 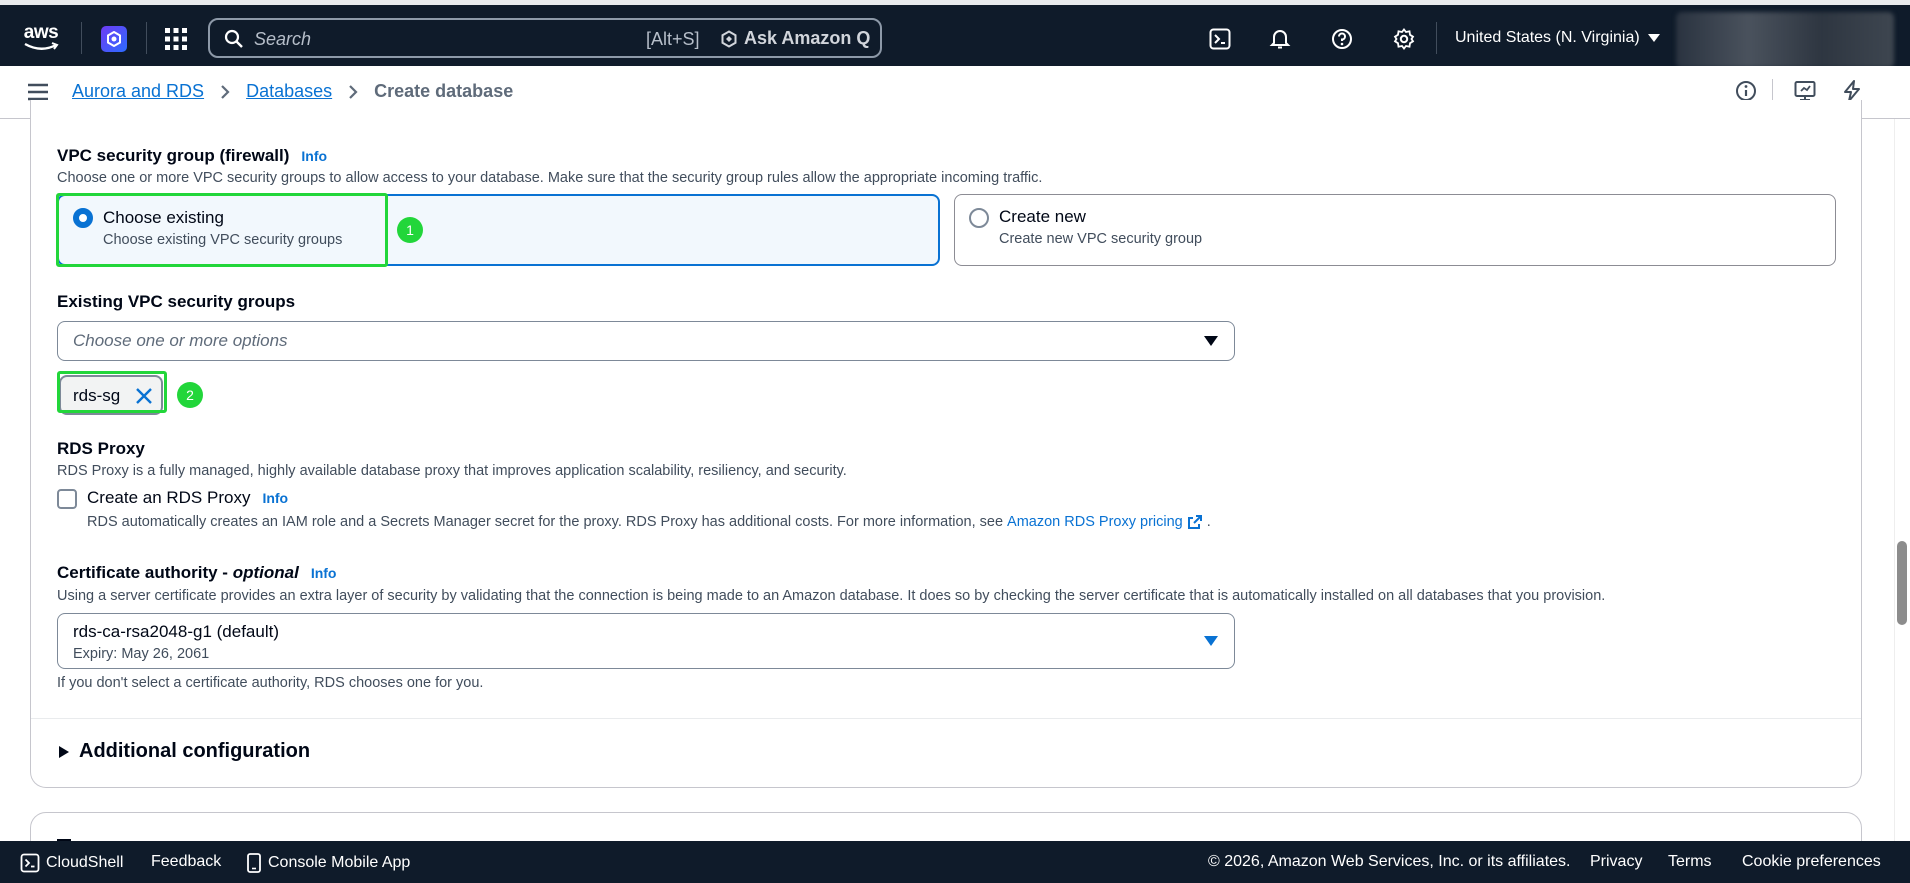 I want to click on mobile-app-label: Console Mobile App, so click(x=339, y=862).